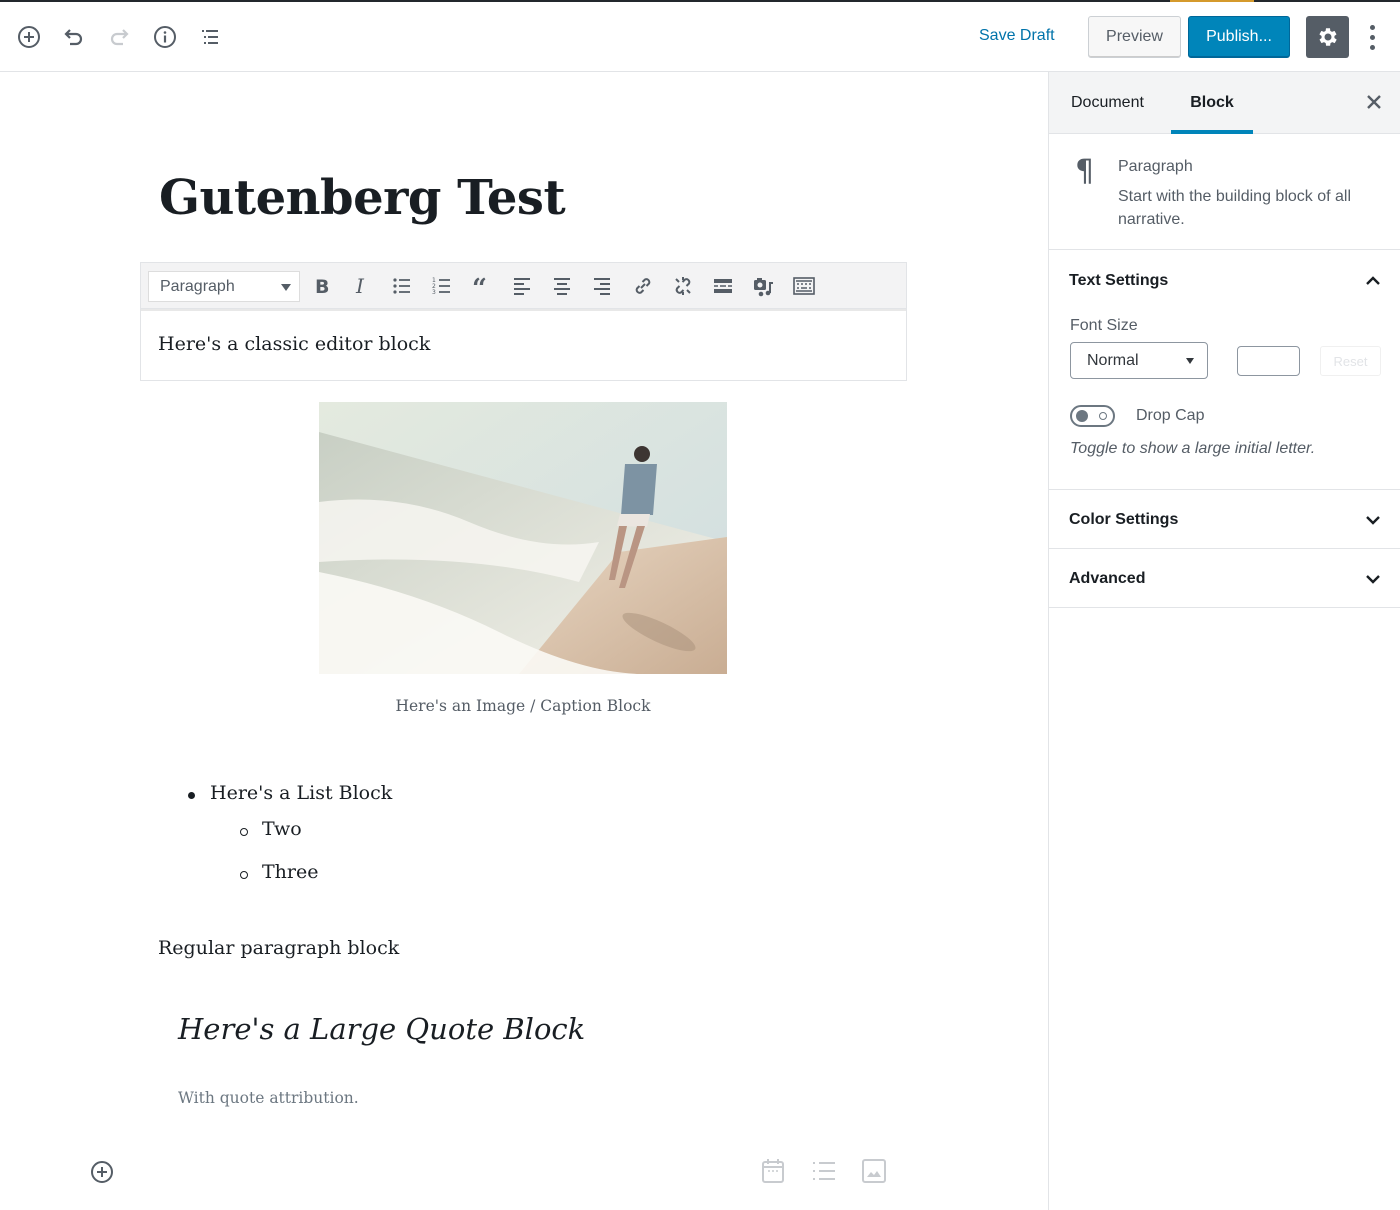  I want to click on align-right-icon, so click(602, 286).